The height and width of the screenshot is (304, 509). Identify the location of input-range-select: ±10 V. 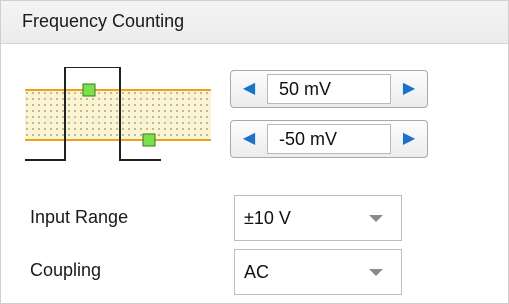
(318, 218).